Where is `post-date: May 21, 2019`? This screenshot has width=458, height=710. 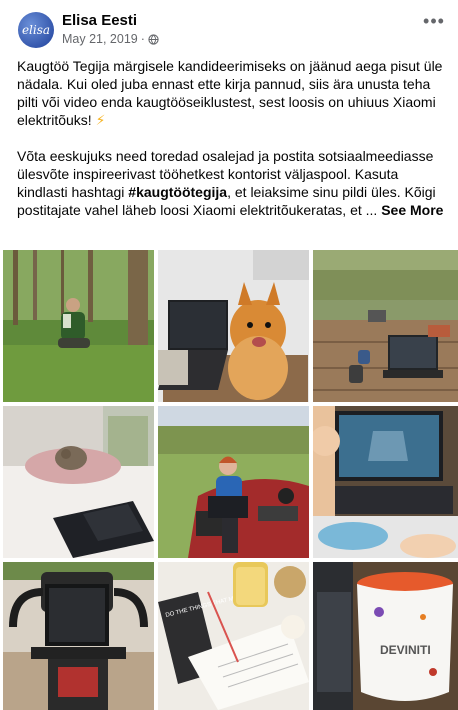
post-date: May 21, 2019 is located at coordinates (100, 39).